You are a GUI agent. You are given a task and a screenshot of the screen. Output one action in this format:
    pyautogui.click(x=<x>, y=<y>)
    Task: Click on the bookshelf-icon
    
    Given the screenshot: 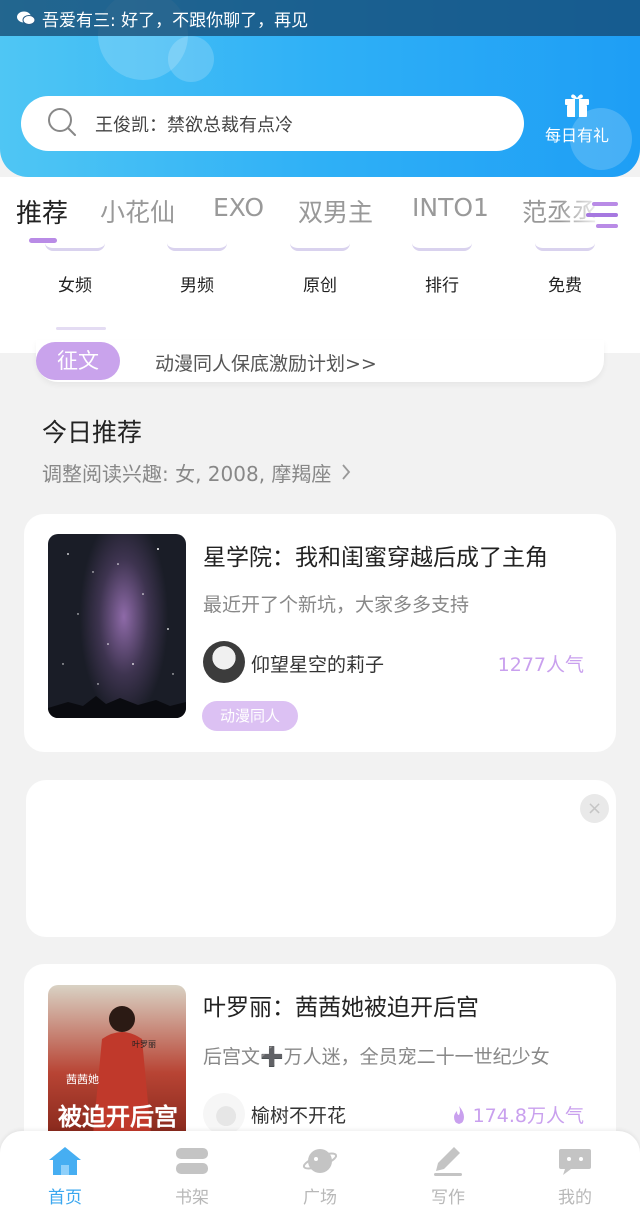 What is the action you would take?
    pyautogui.click(x=192, y=1161)
    